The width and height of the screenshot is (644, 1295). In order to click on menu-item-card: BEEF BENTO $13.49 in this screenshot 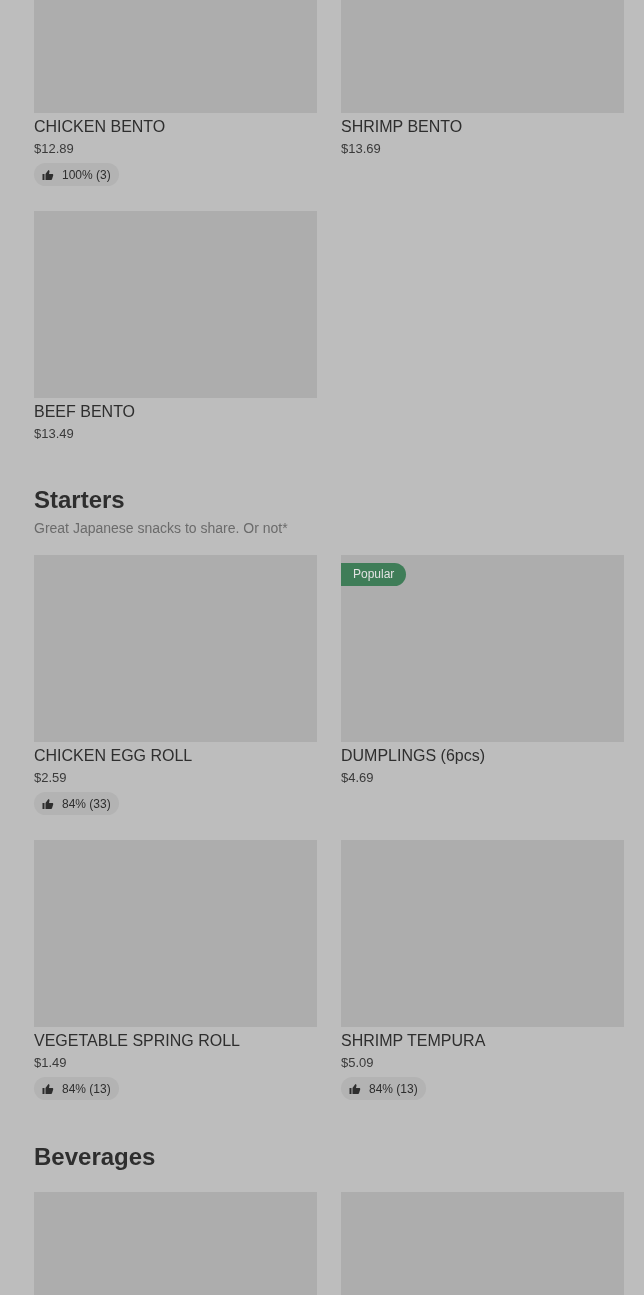, I will do `click(175, 327)`.